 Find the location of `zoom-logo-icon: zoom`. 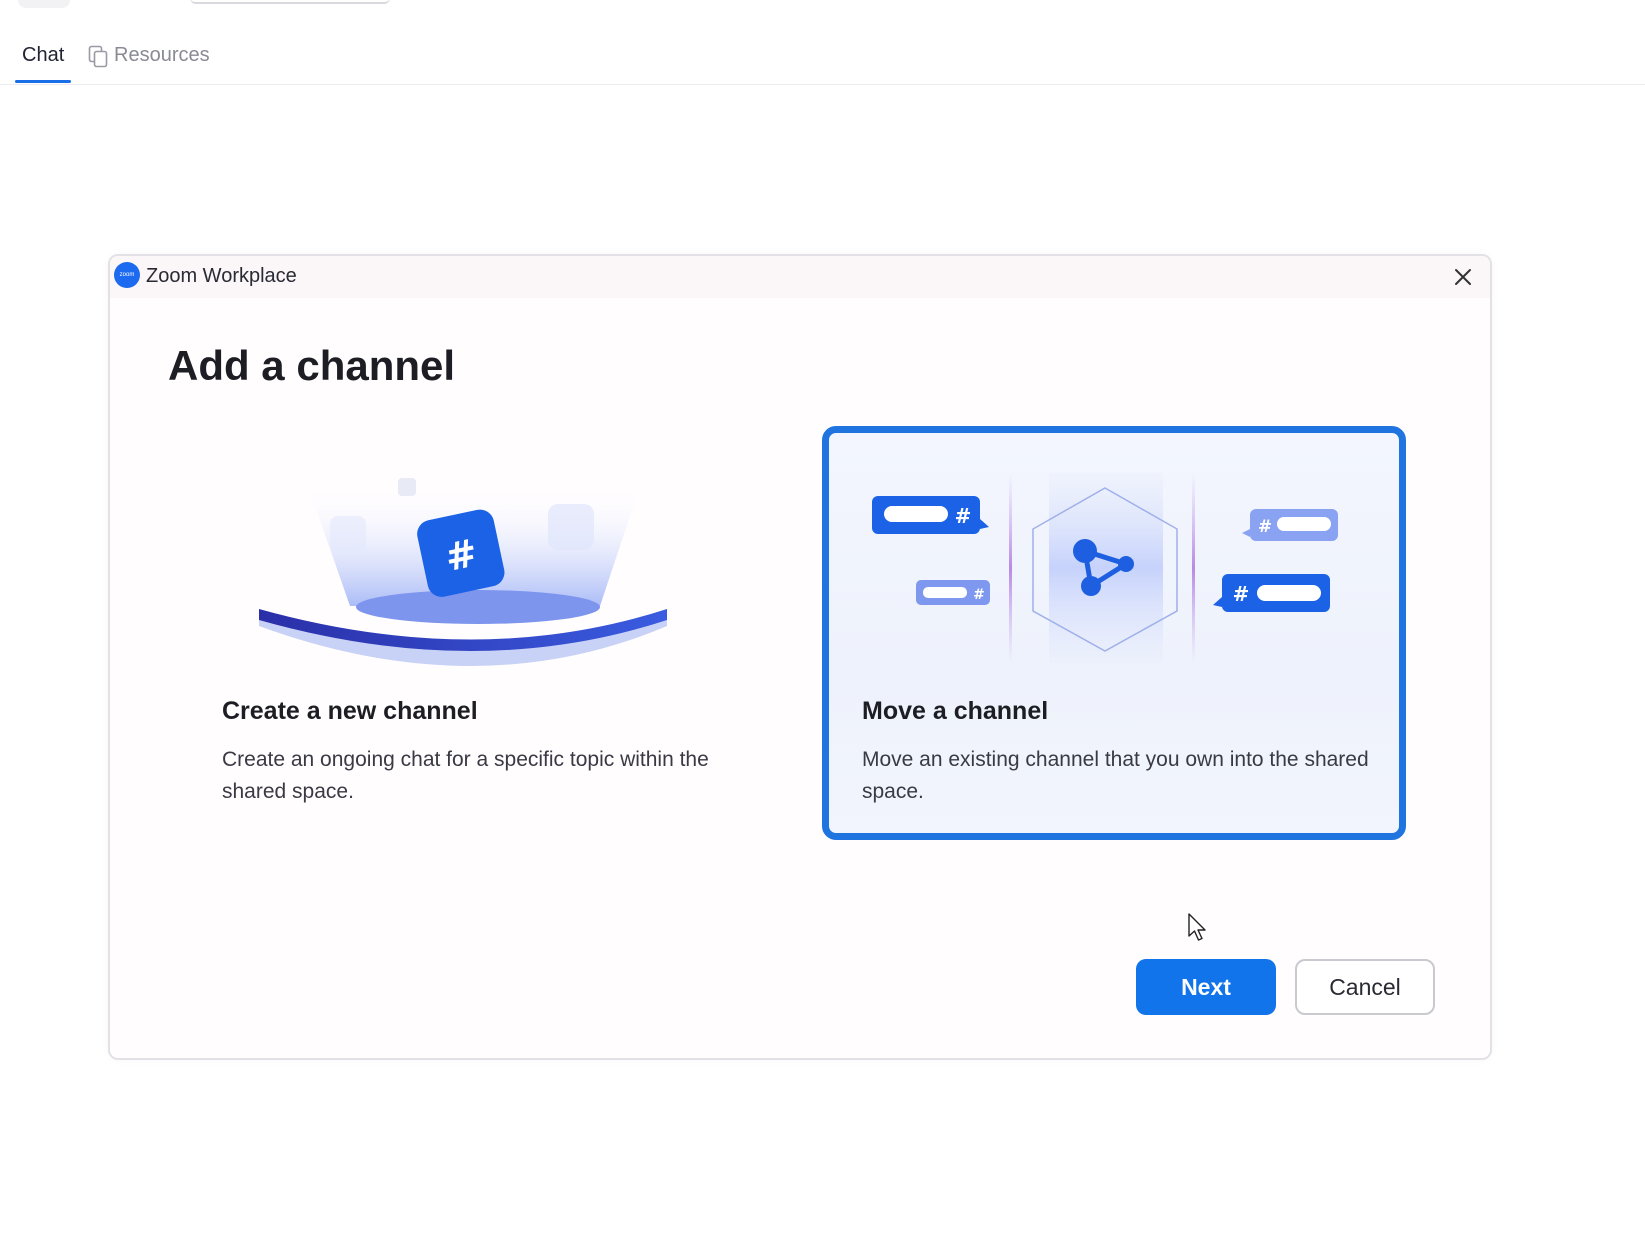

zoom-logo-icon: zoom is located at coordinates (127, 275).